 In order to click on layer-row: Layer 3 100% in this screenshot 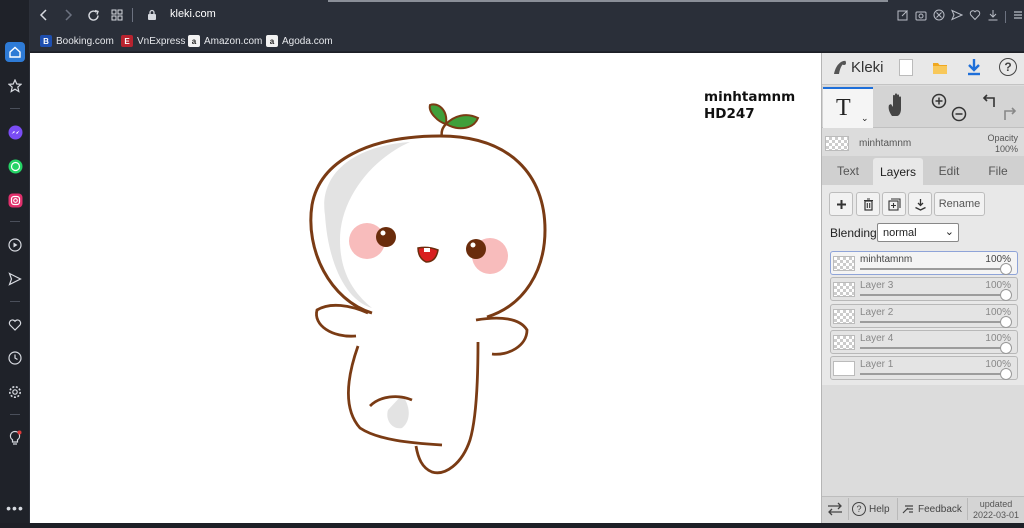, I will do `click(924, 289)`.